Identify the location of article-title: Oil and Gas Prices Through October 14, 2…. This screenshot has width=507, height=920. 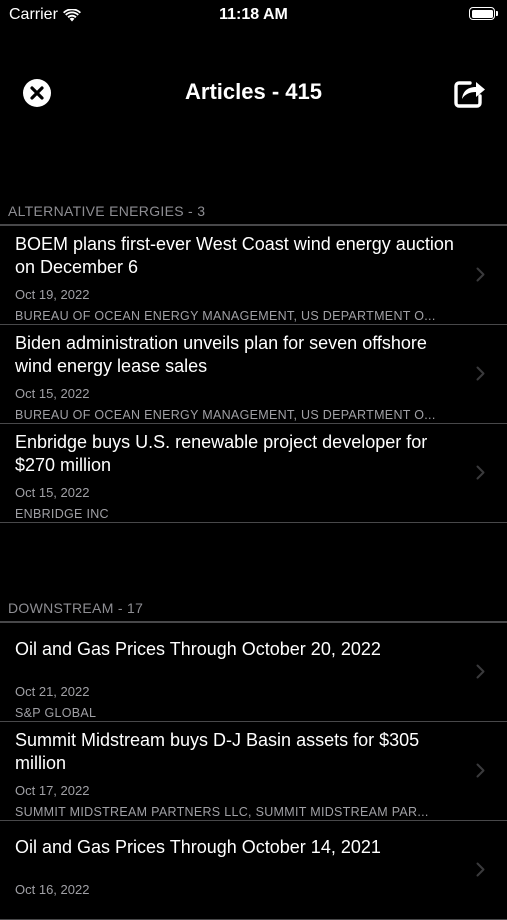
(198, 847).